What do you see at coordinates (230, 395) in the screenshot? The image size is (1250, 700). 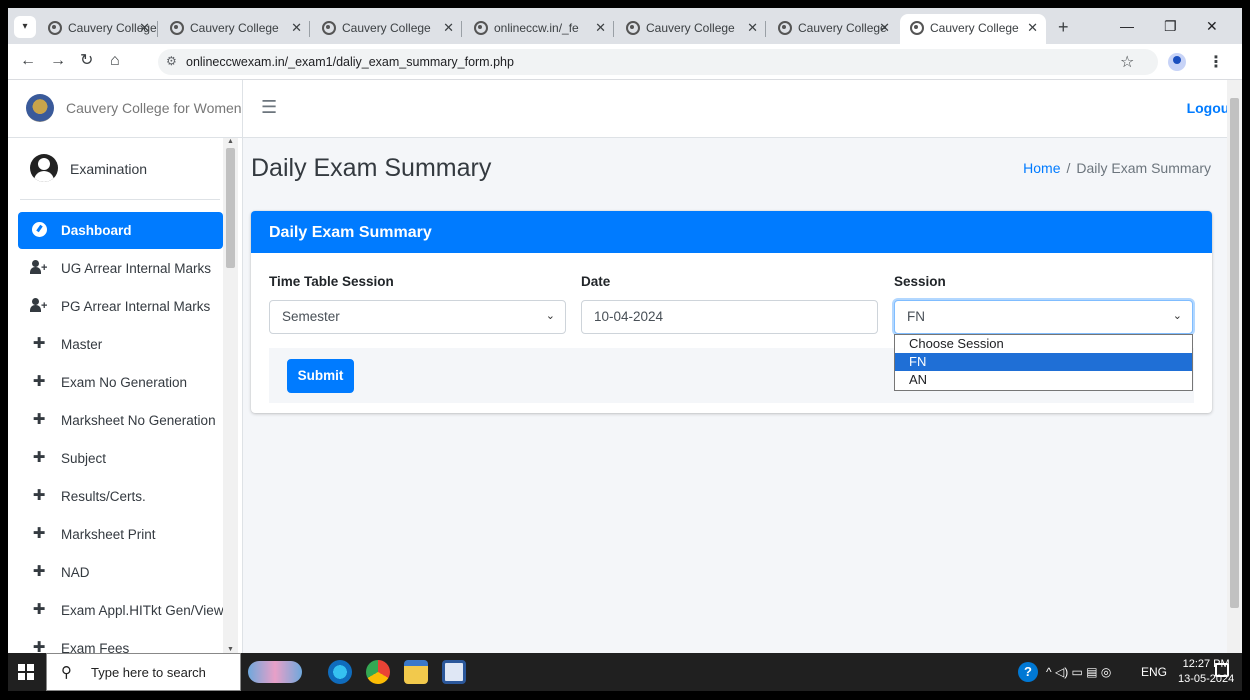 I see `sidebar-scrollbar: ▲ ▼` at bounding box center [230, 395].